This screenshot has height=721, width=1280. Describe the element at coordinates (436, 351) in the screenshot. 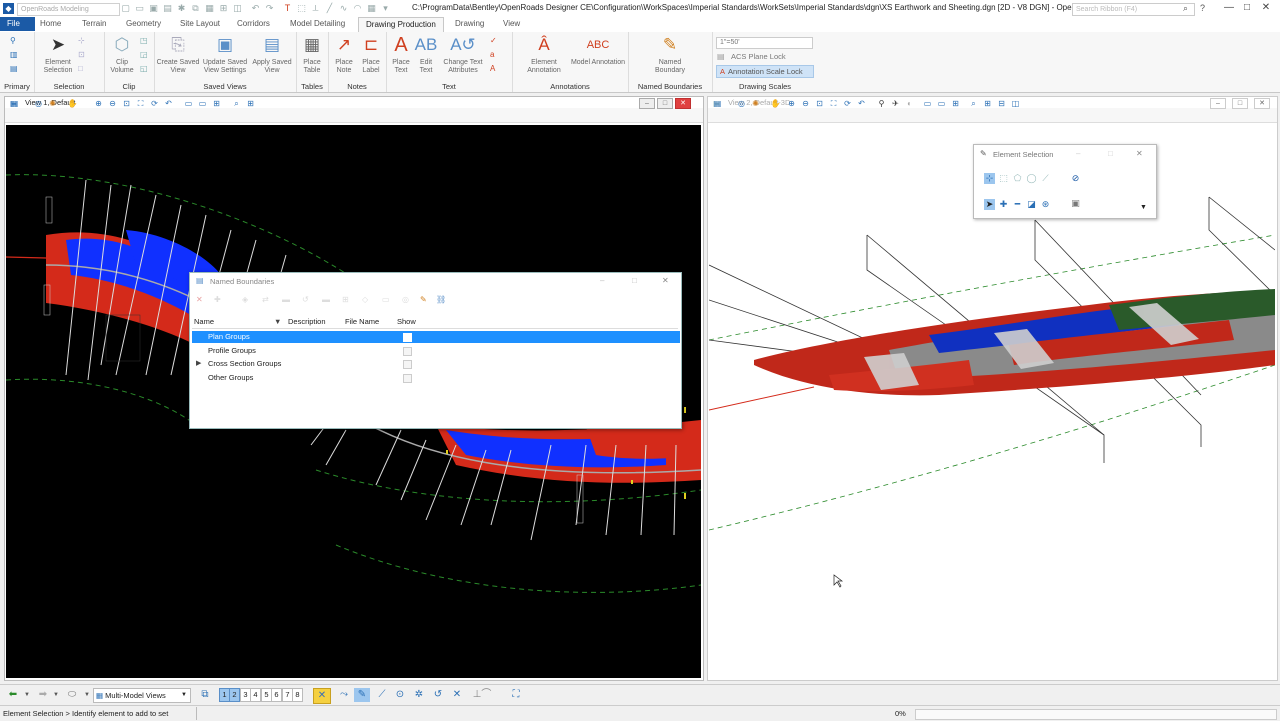

I see `table-row: Profile Groups` at that location.